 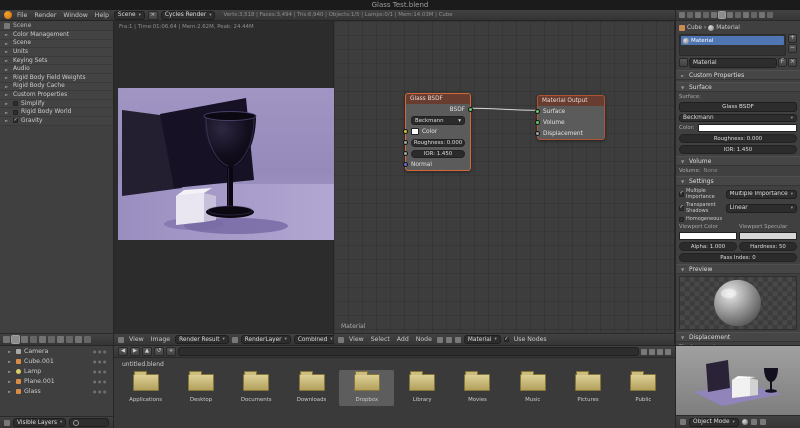 I want to click on folder-item: Desktop, so click(x=200, y=388).